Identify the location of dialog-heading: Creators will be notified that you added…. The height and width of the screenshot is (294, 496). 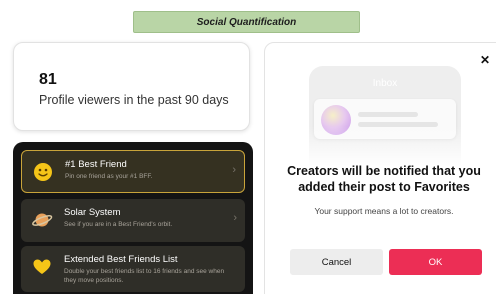
(384, 179).